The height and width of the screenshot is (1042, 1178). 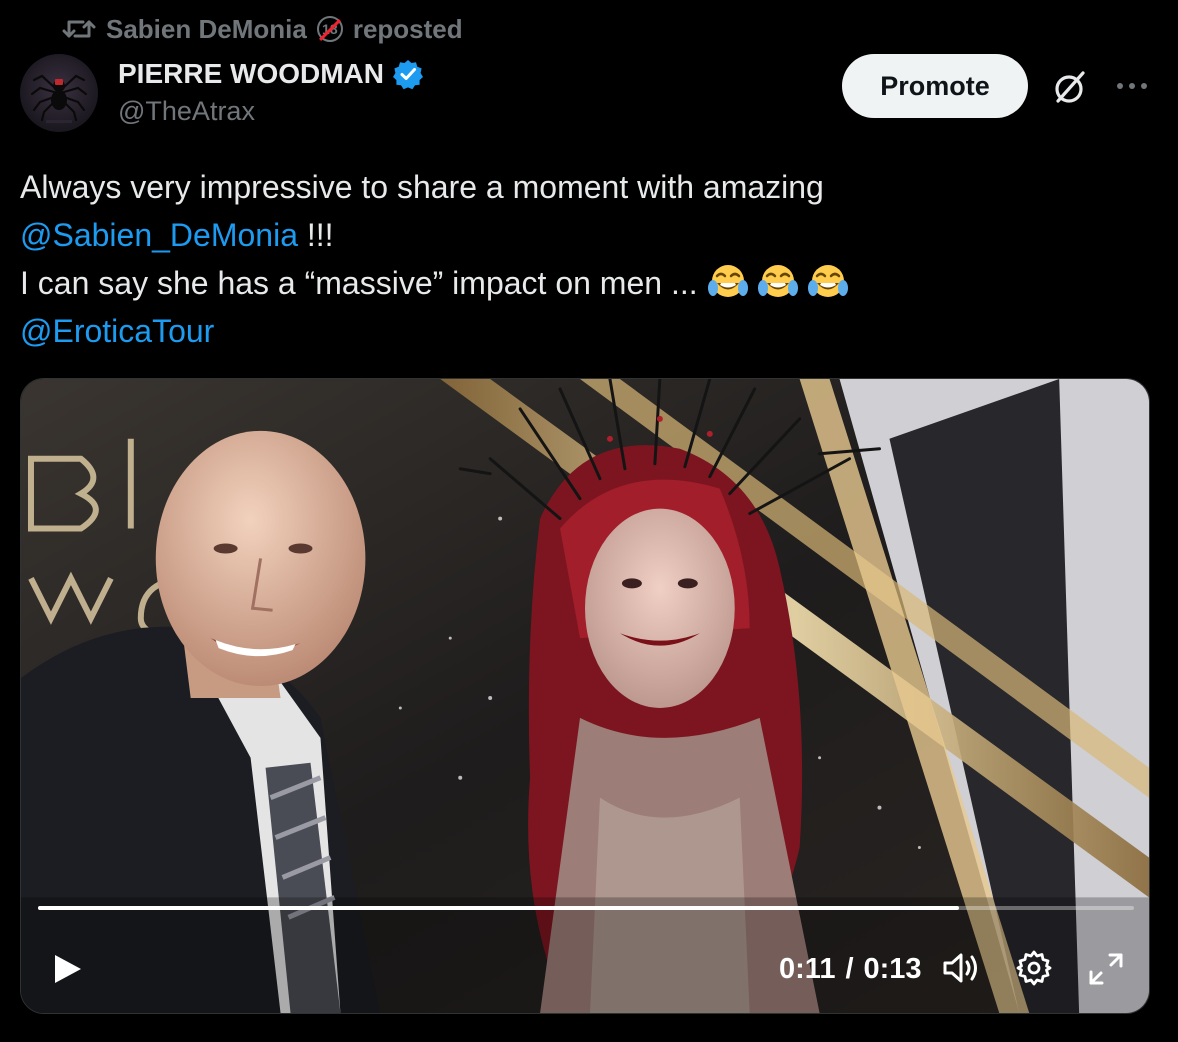 I want to click on video-progress-bar, so click(x=586, y=908).